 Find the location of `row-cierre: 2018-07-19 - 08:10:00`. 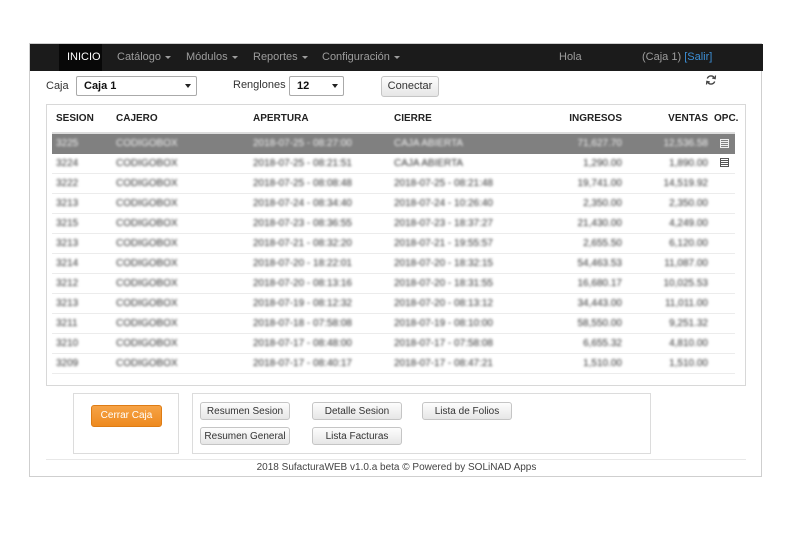

row-cierre: 2018-07-19 - 08:10:00 is located at coordinates (459, 323).